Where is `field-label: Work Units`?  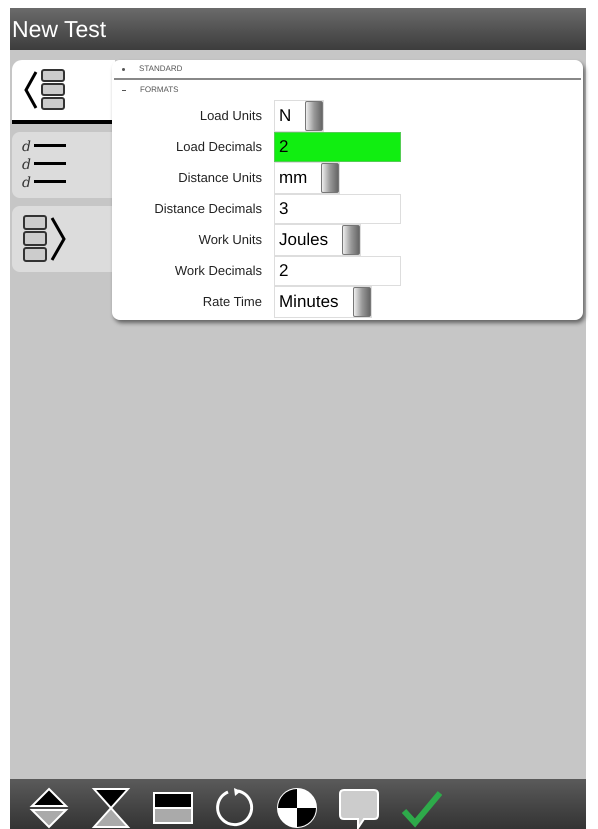 field-label: Work Units is located at coordinates (230, 240).